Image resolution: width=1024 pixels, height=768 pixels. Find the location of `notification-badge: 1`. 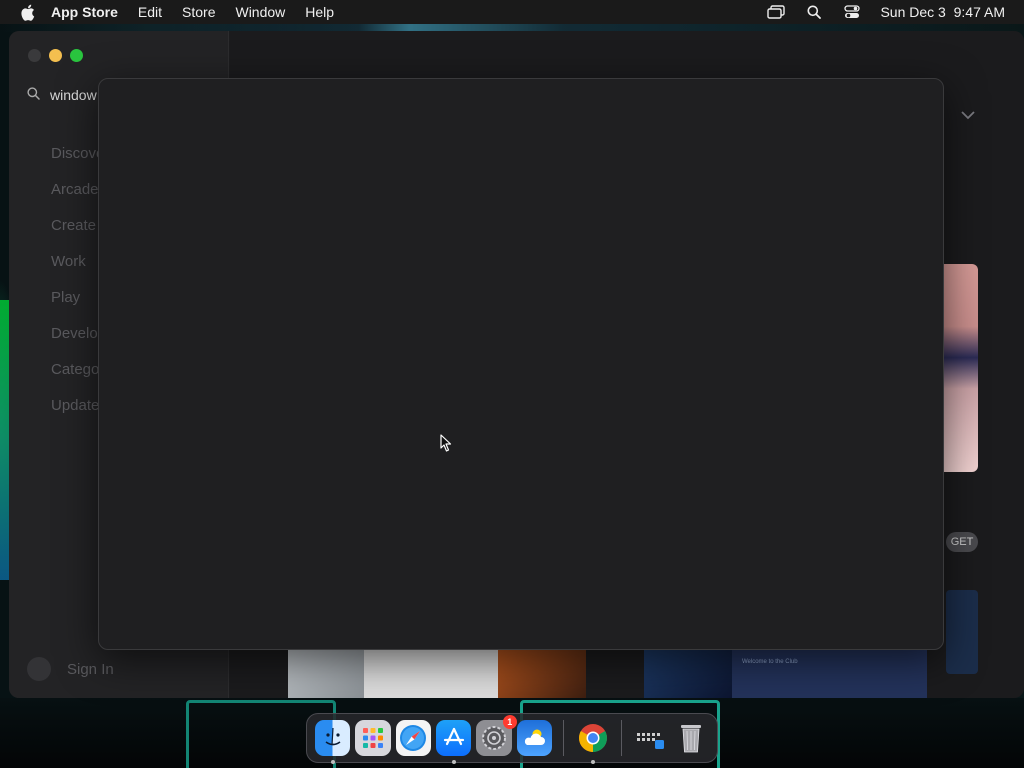

notification-badge: 1 is located at coordinates (509, 722).